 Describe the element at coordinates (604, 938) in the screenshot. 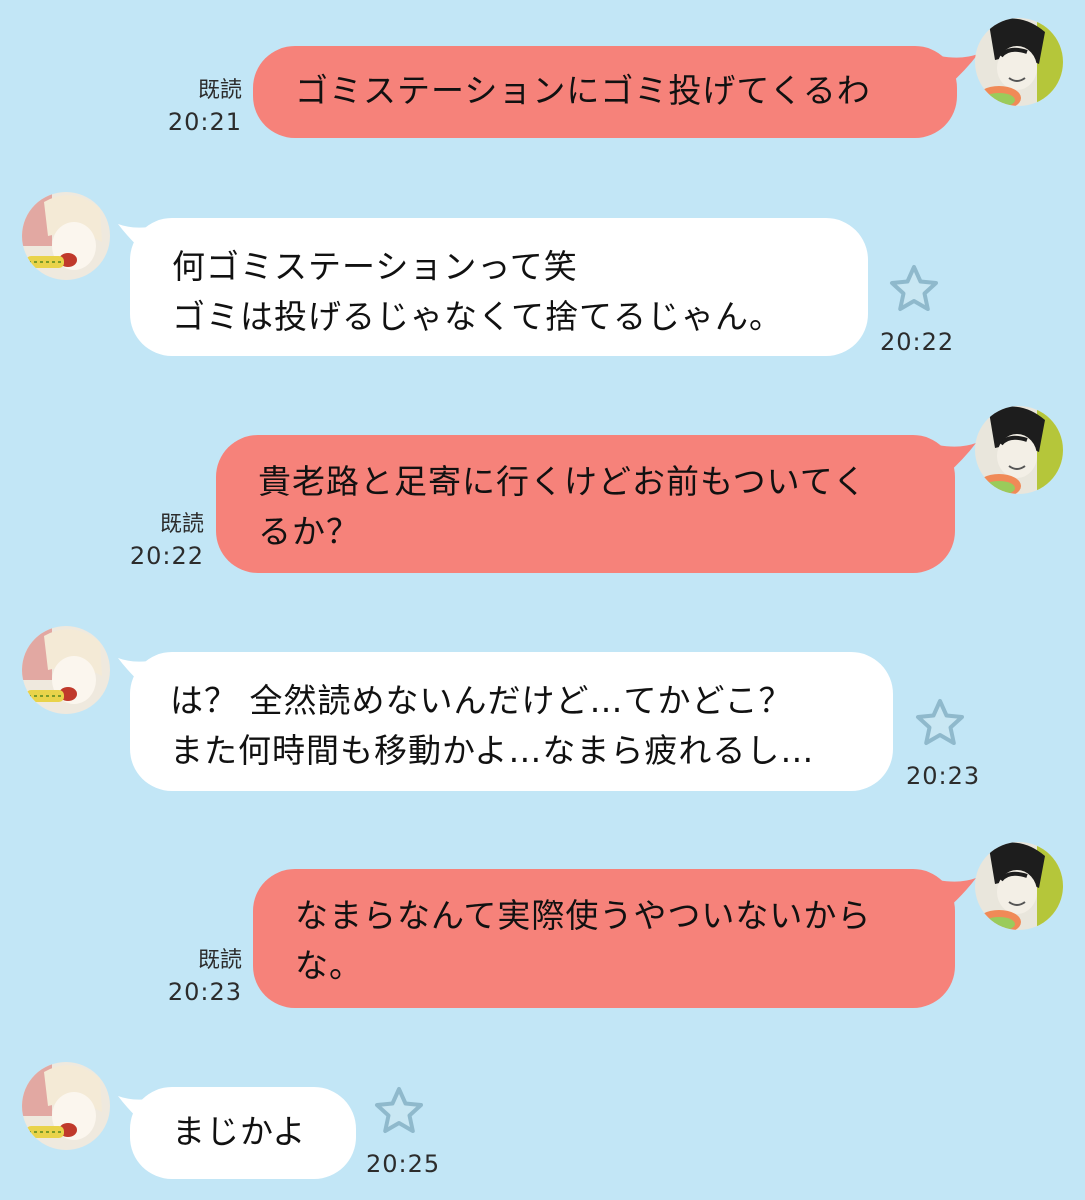

I see `message-bubble: なまらなんて実際使うやついないから な。` at that location.